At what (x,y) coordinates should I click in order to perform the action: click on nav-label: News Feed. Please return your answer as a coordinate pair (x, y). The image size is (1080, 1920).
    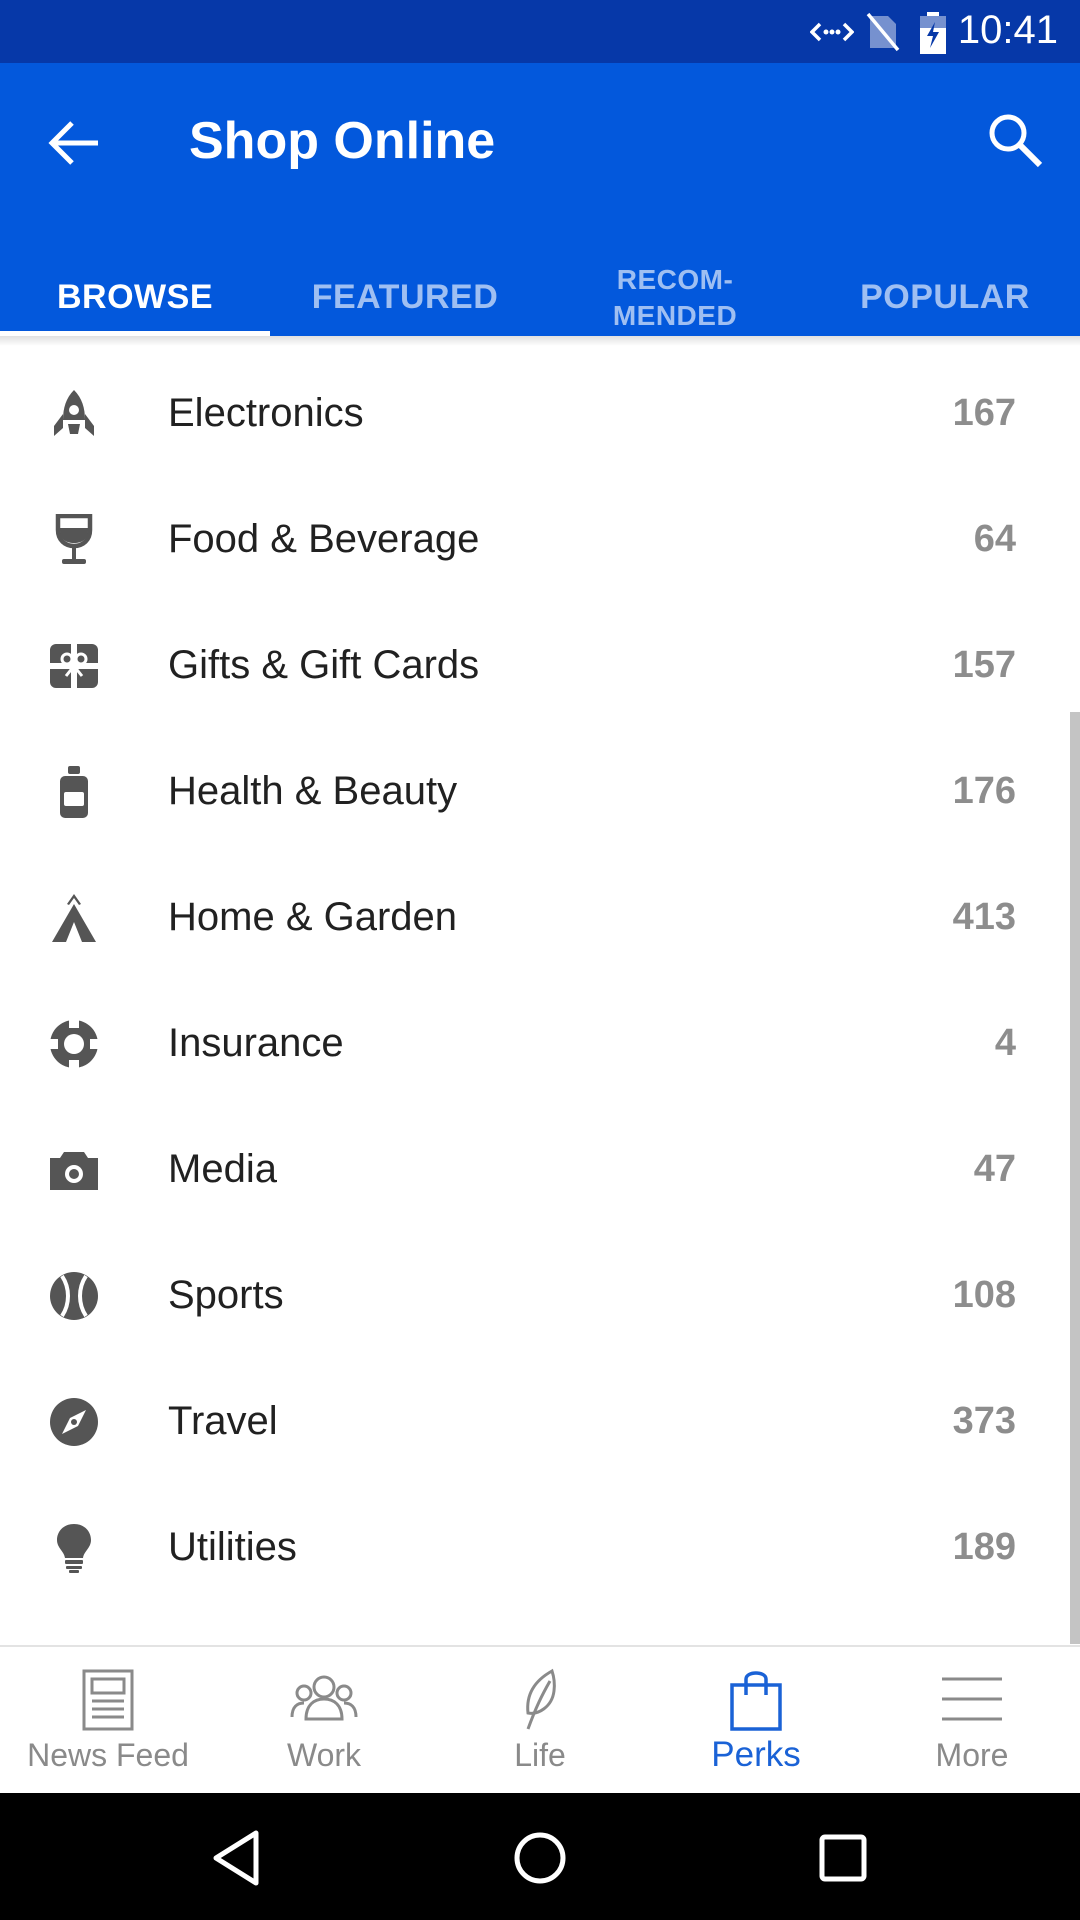
    Looking at the image, I should click on (108, 1755).